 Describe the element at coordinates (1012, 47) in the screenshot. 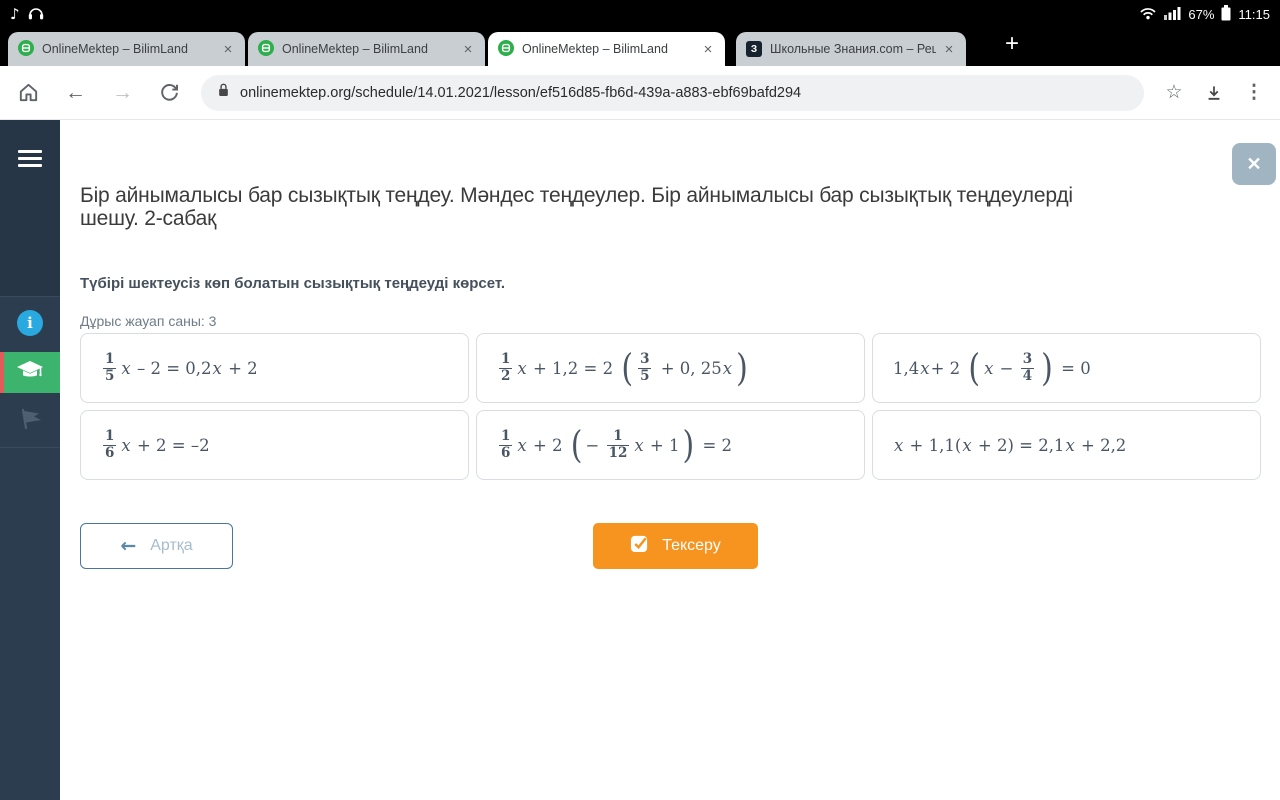

I see `new-tab-button: +` at that location.